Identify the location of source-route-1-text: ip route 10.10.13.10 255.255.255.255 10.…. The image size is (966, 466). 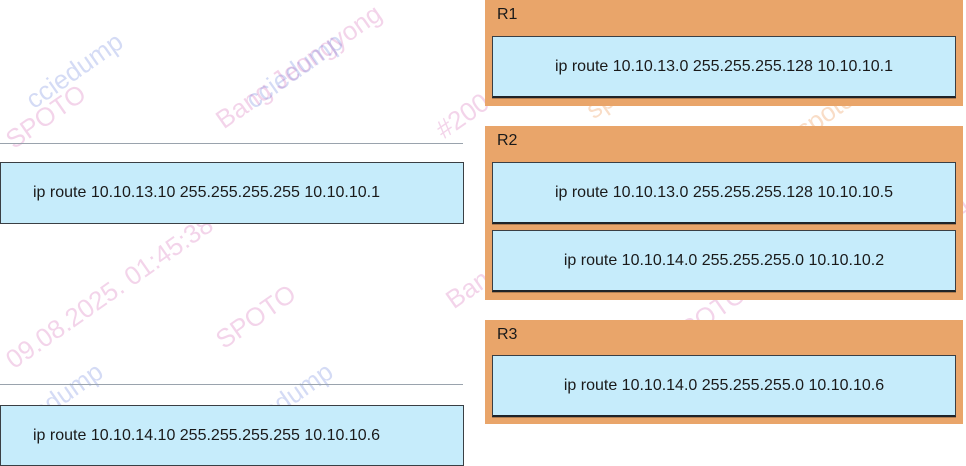
(206, 192).